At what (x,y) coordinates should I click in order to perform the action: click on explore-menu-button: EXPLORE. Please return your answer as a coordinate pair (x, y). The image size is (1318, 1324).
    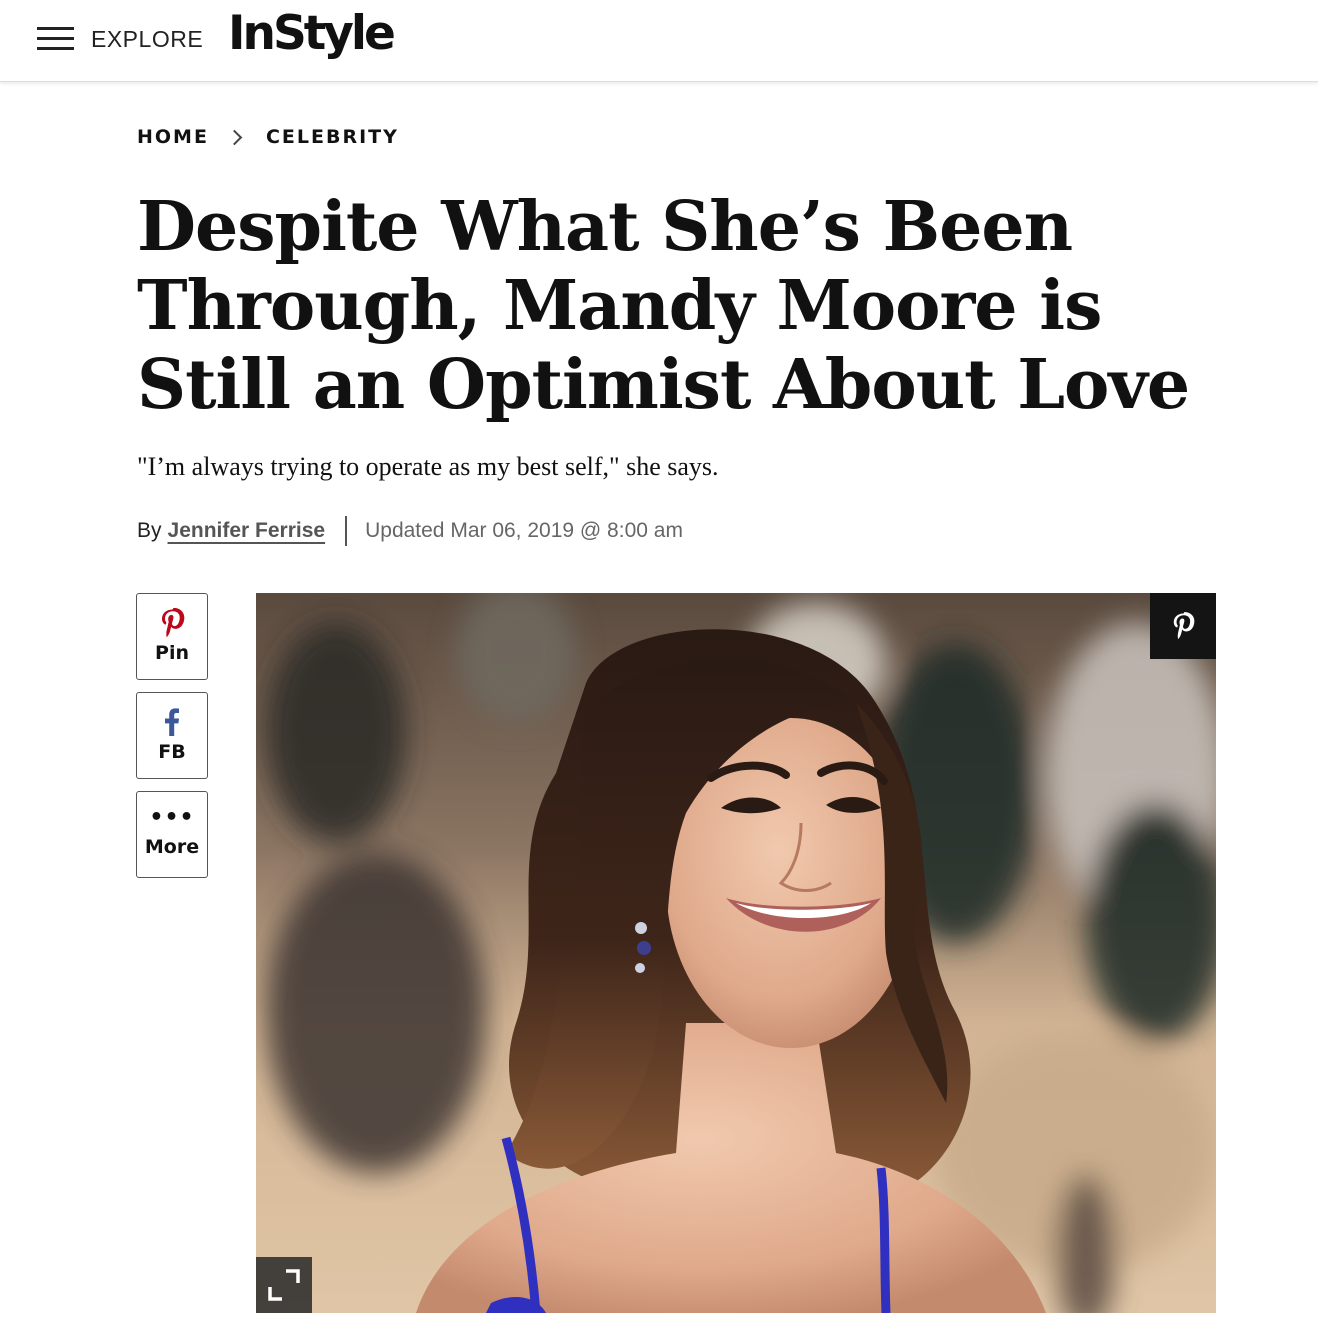
    Looking at the image, I should click on (147, 39).